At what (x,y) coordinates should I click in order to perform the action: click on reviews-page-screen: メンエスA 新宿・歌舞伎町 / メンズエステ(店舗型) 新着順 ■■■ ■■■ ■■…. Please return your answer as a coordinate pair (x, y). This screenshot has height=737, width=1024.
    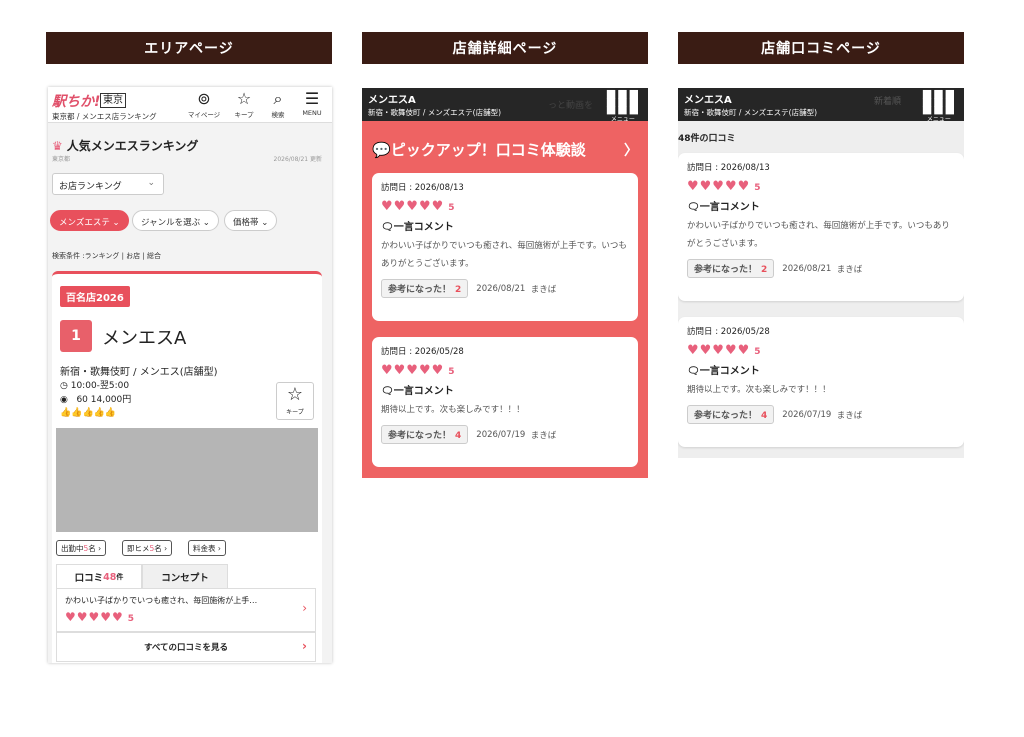
    Looking at the image, I should click on (821, 273).